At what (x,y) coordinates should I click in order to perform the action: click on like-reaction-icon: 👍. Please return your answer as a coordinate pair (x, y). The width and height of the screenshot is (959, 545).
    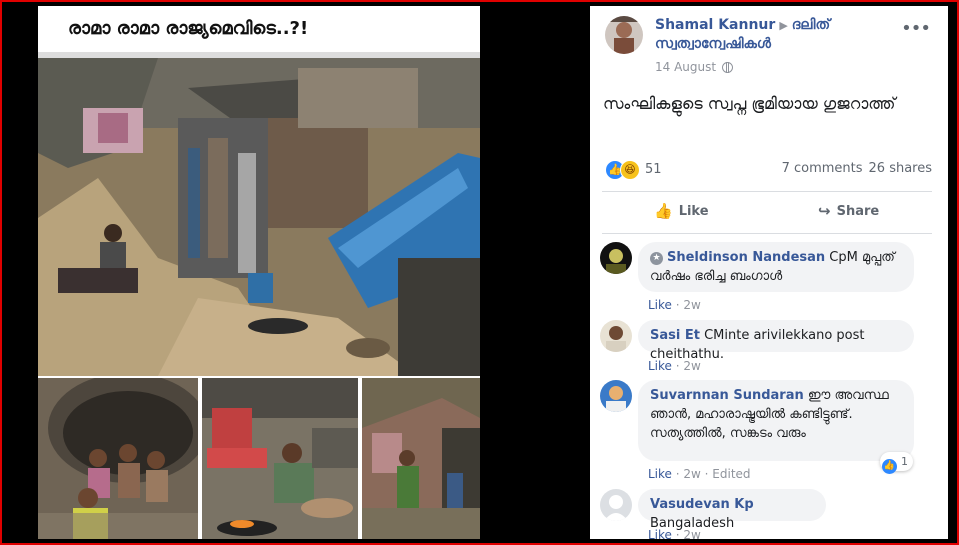
    Looking at the image, I should click on (889, 466).